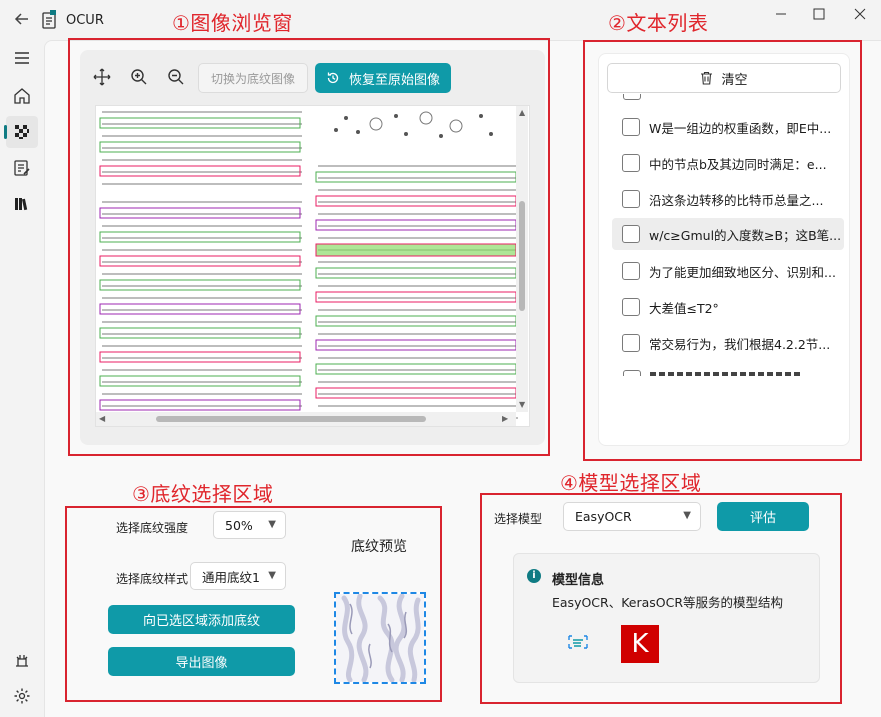 The width and height of the screenshot is (881, 717). What do you see at coordinates (50, 20) in the screenshot?
I see `app-logo-icon` at bounding box center [50, 20].